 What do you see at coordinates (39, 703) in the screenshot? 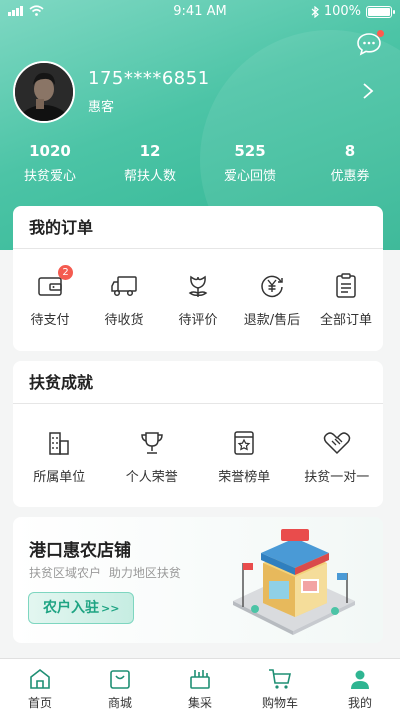
I see `tab-label: 首页` at bounding box center [39, 703].